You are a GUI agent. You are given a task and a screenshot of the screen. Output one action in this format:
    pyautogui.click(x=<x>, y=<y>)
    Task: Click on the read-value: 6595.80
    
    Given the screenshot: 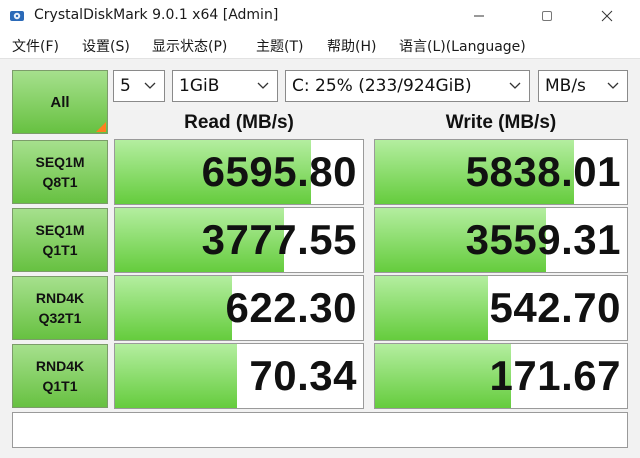 What is the action you would take?
    pyautogui.click(x=279, y=171)
    